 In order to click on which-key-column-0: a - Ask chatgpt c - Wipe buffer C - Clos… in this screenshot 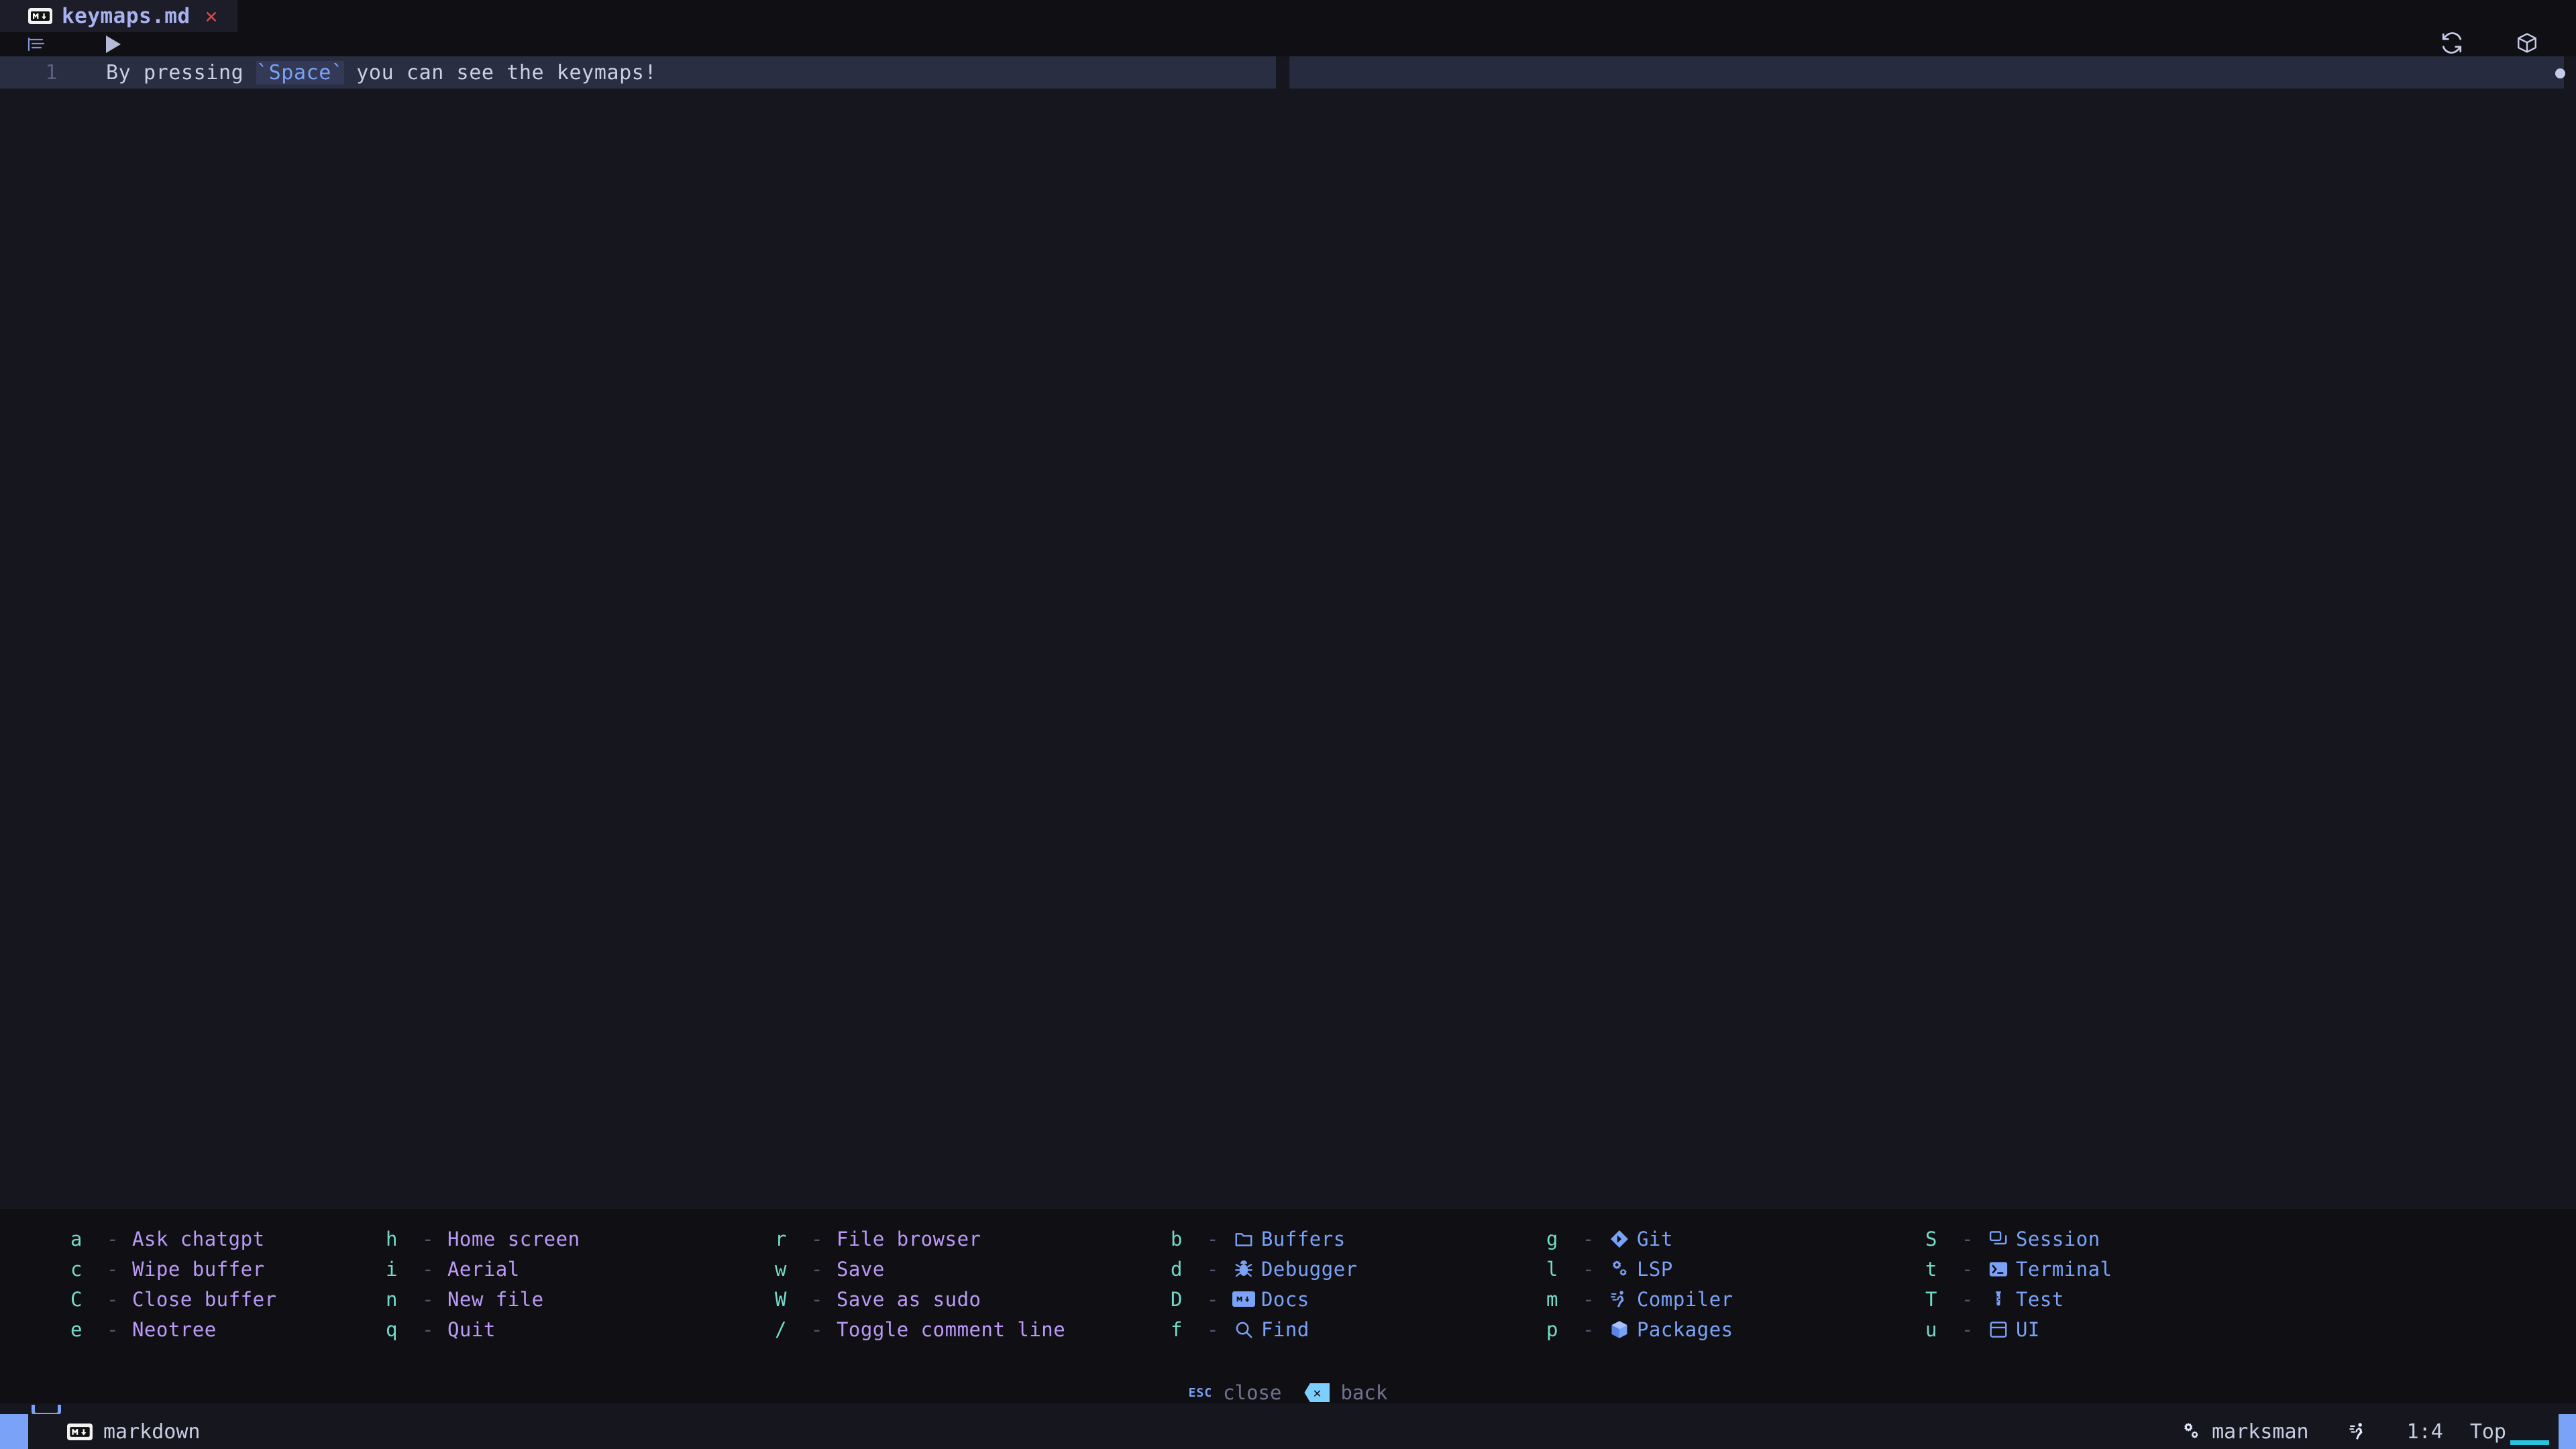, I will do `click(193, 1284)`.